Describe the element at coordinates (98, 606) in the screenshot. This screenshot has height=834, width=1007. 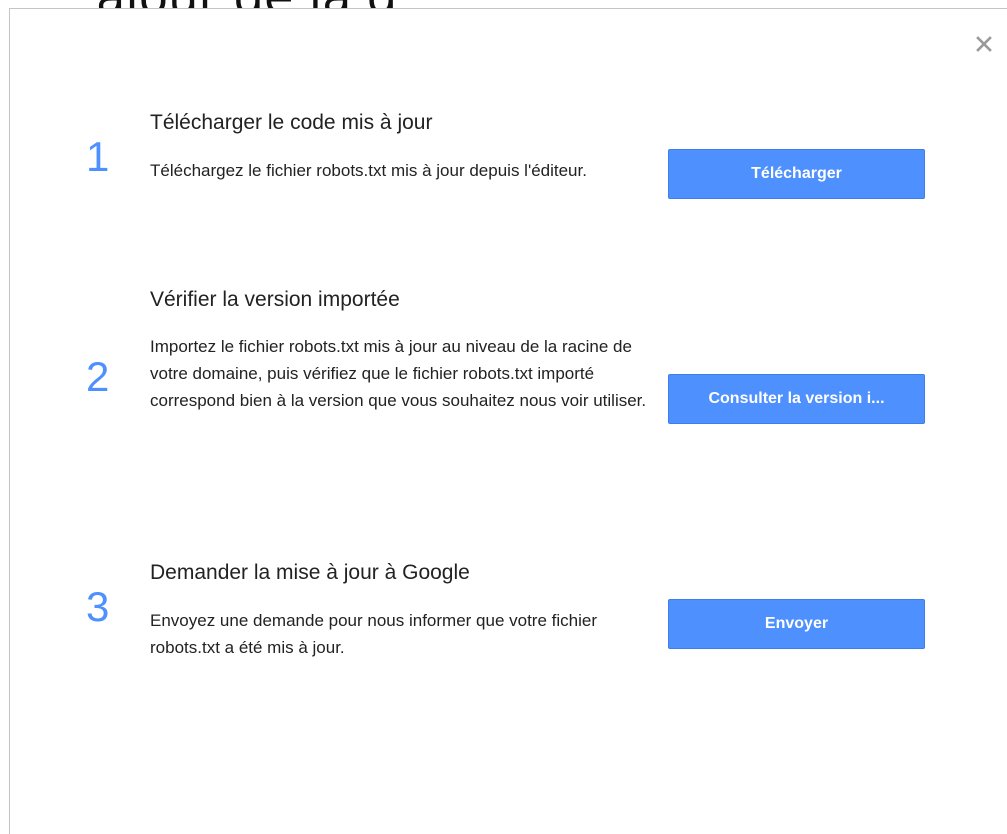
I see `step-number: 3` at that location.